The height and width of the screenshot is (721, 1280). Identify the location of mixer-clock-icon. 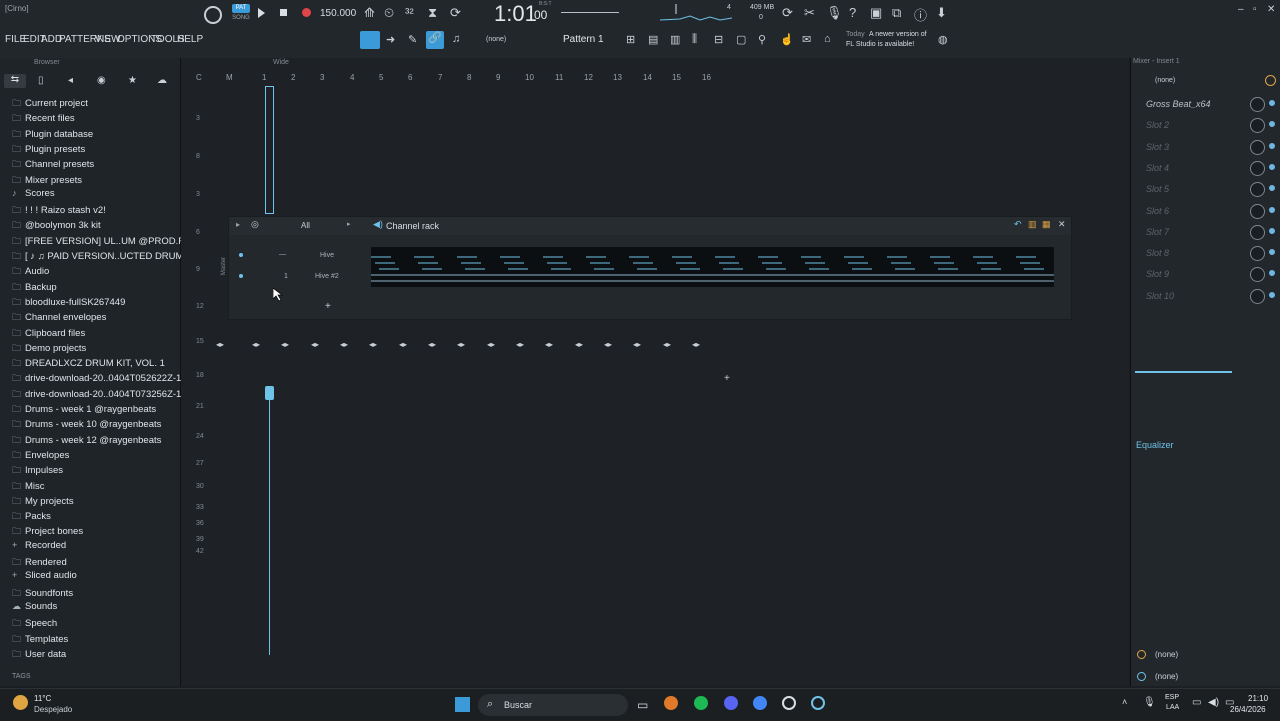
(1270, 80).